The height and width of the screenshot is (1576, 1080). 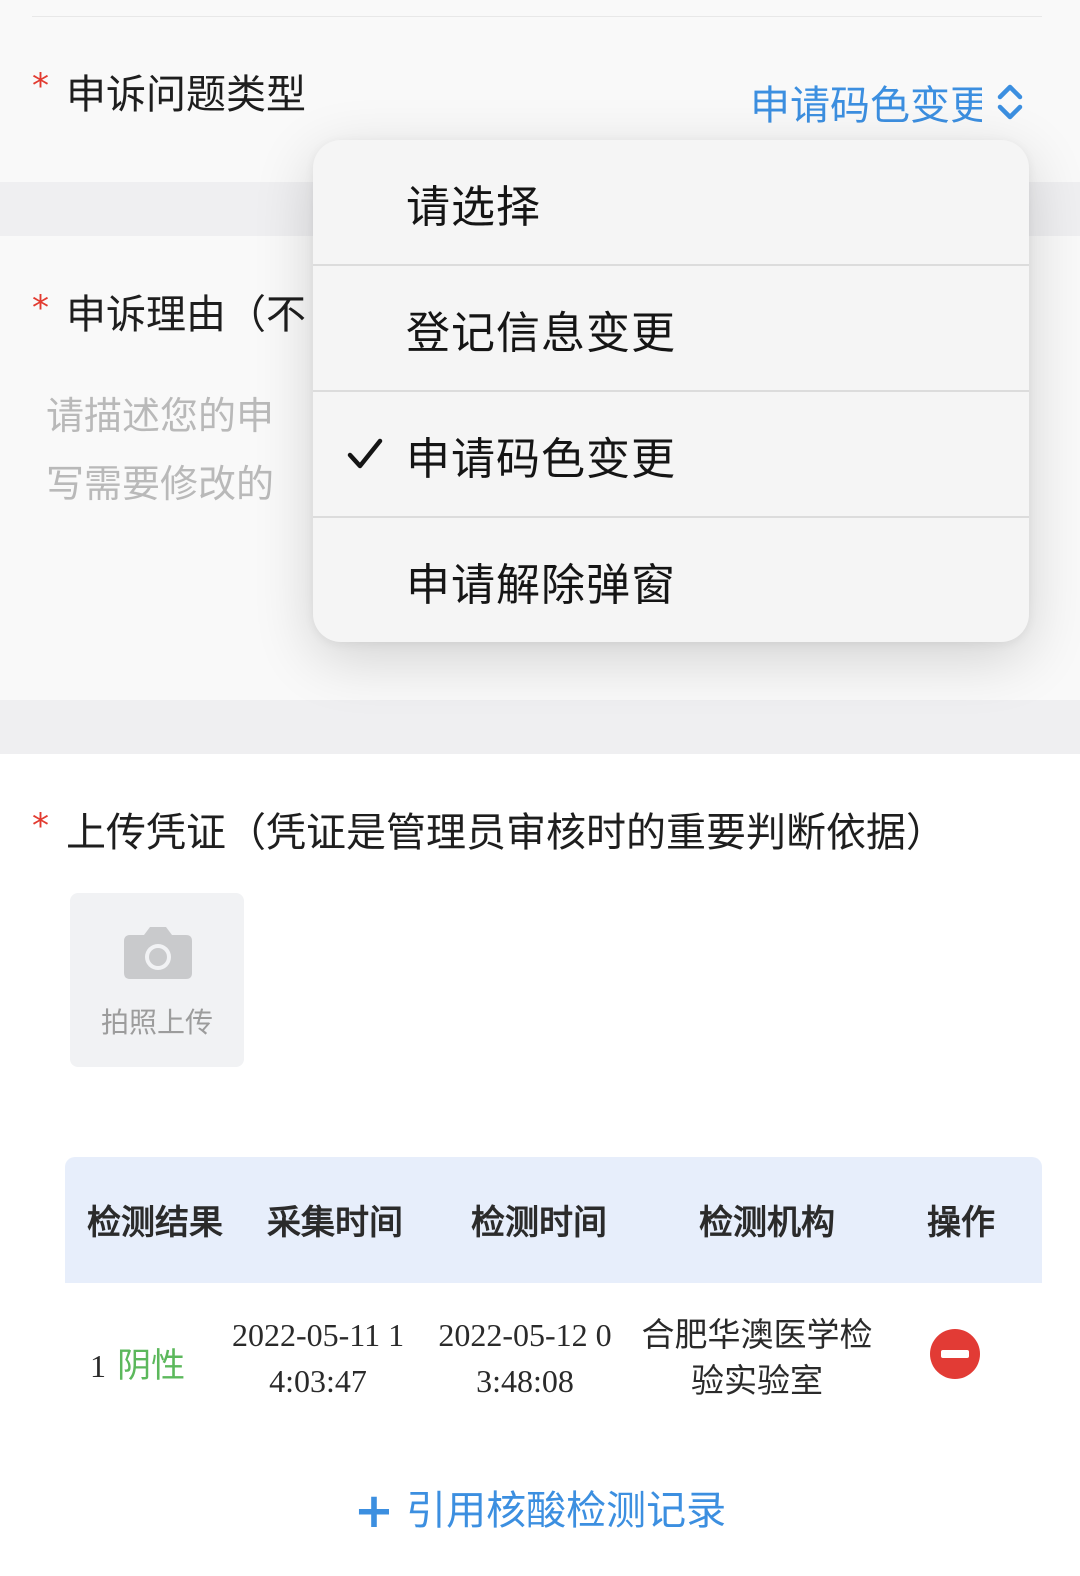 I want to click on checkmark-icon, so click(x=365, y=453).